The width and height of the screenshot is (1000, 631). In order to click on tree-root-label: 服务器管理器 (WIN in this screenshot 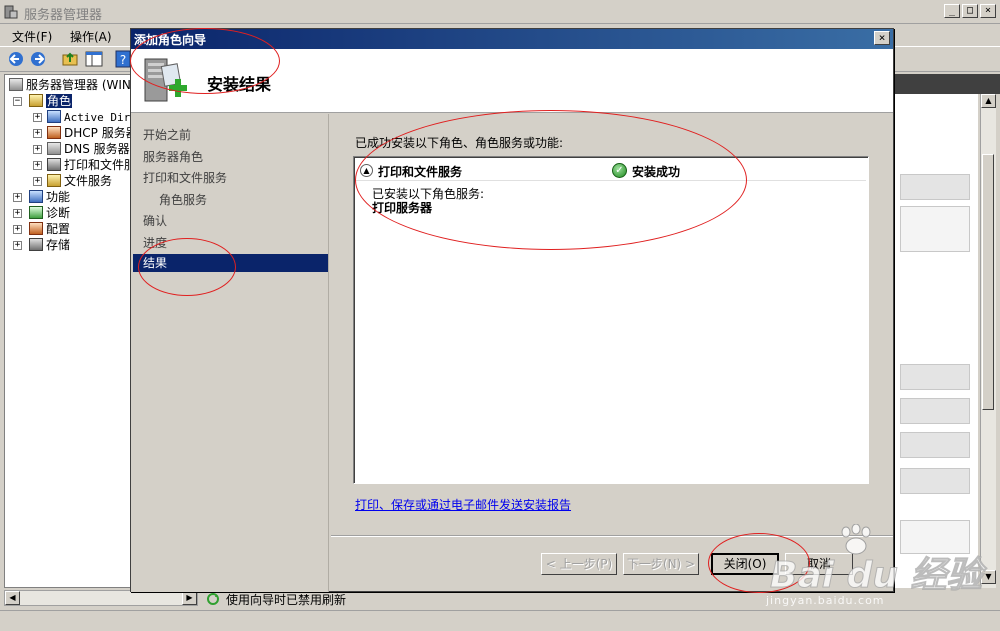, I will do `click(78, 85)`.